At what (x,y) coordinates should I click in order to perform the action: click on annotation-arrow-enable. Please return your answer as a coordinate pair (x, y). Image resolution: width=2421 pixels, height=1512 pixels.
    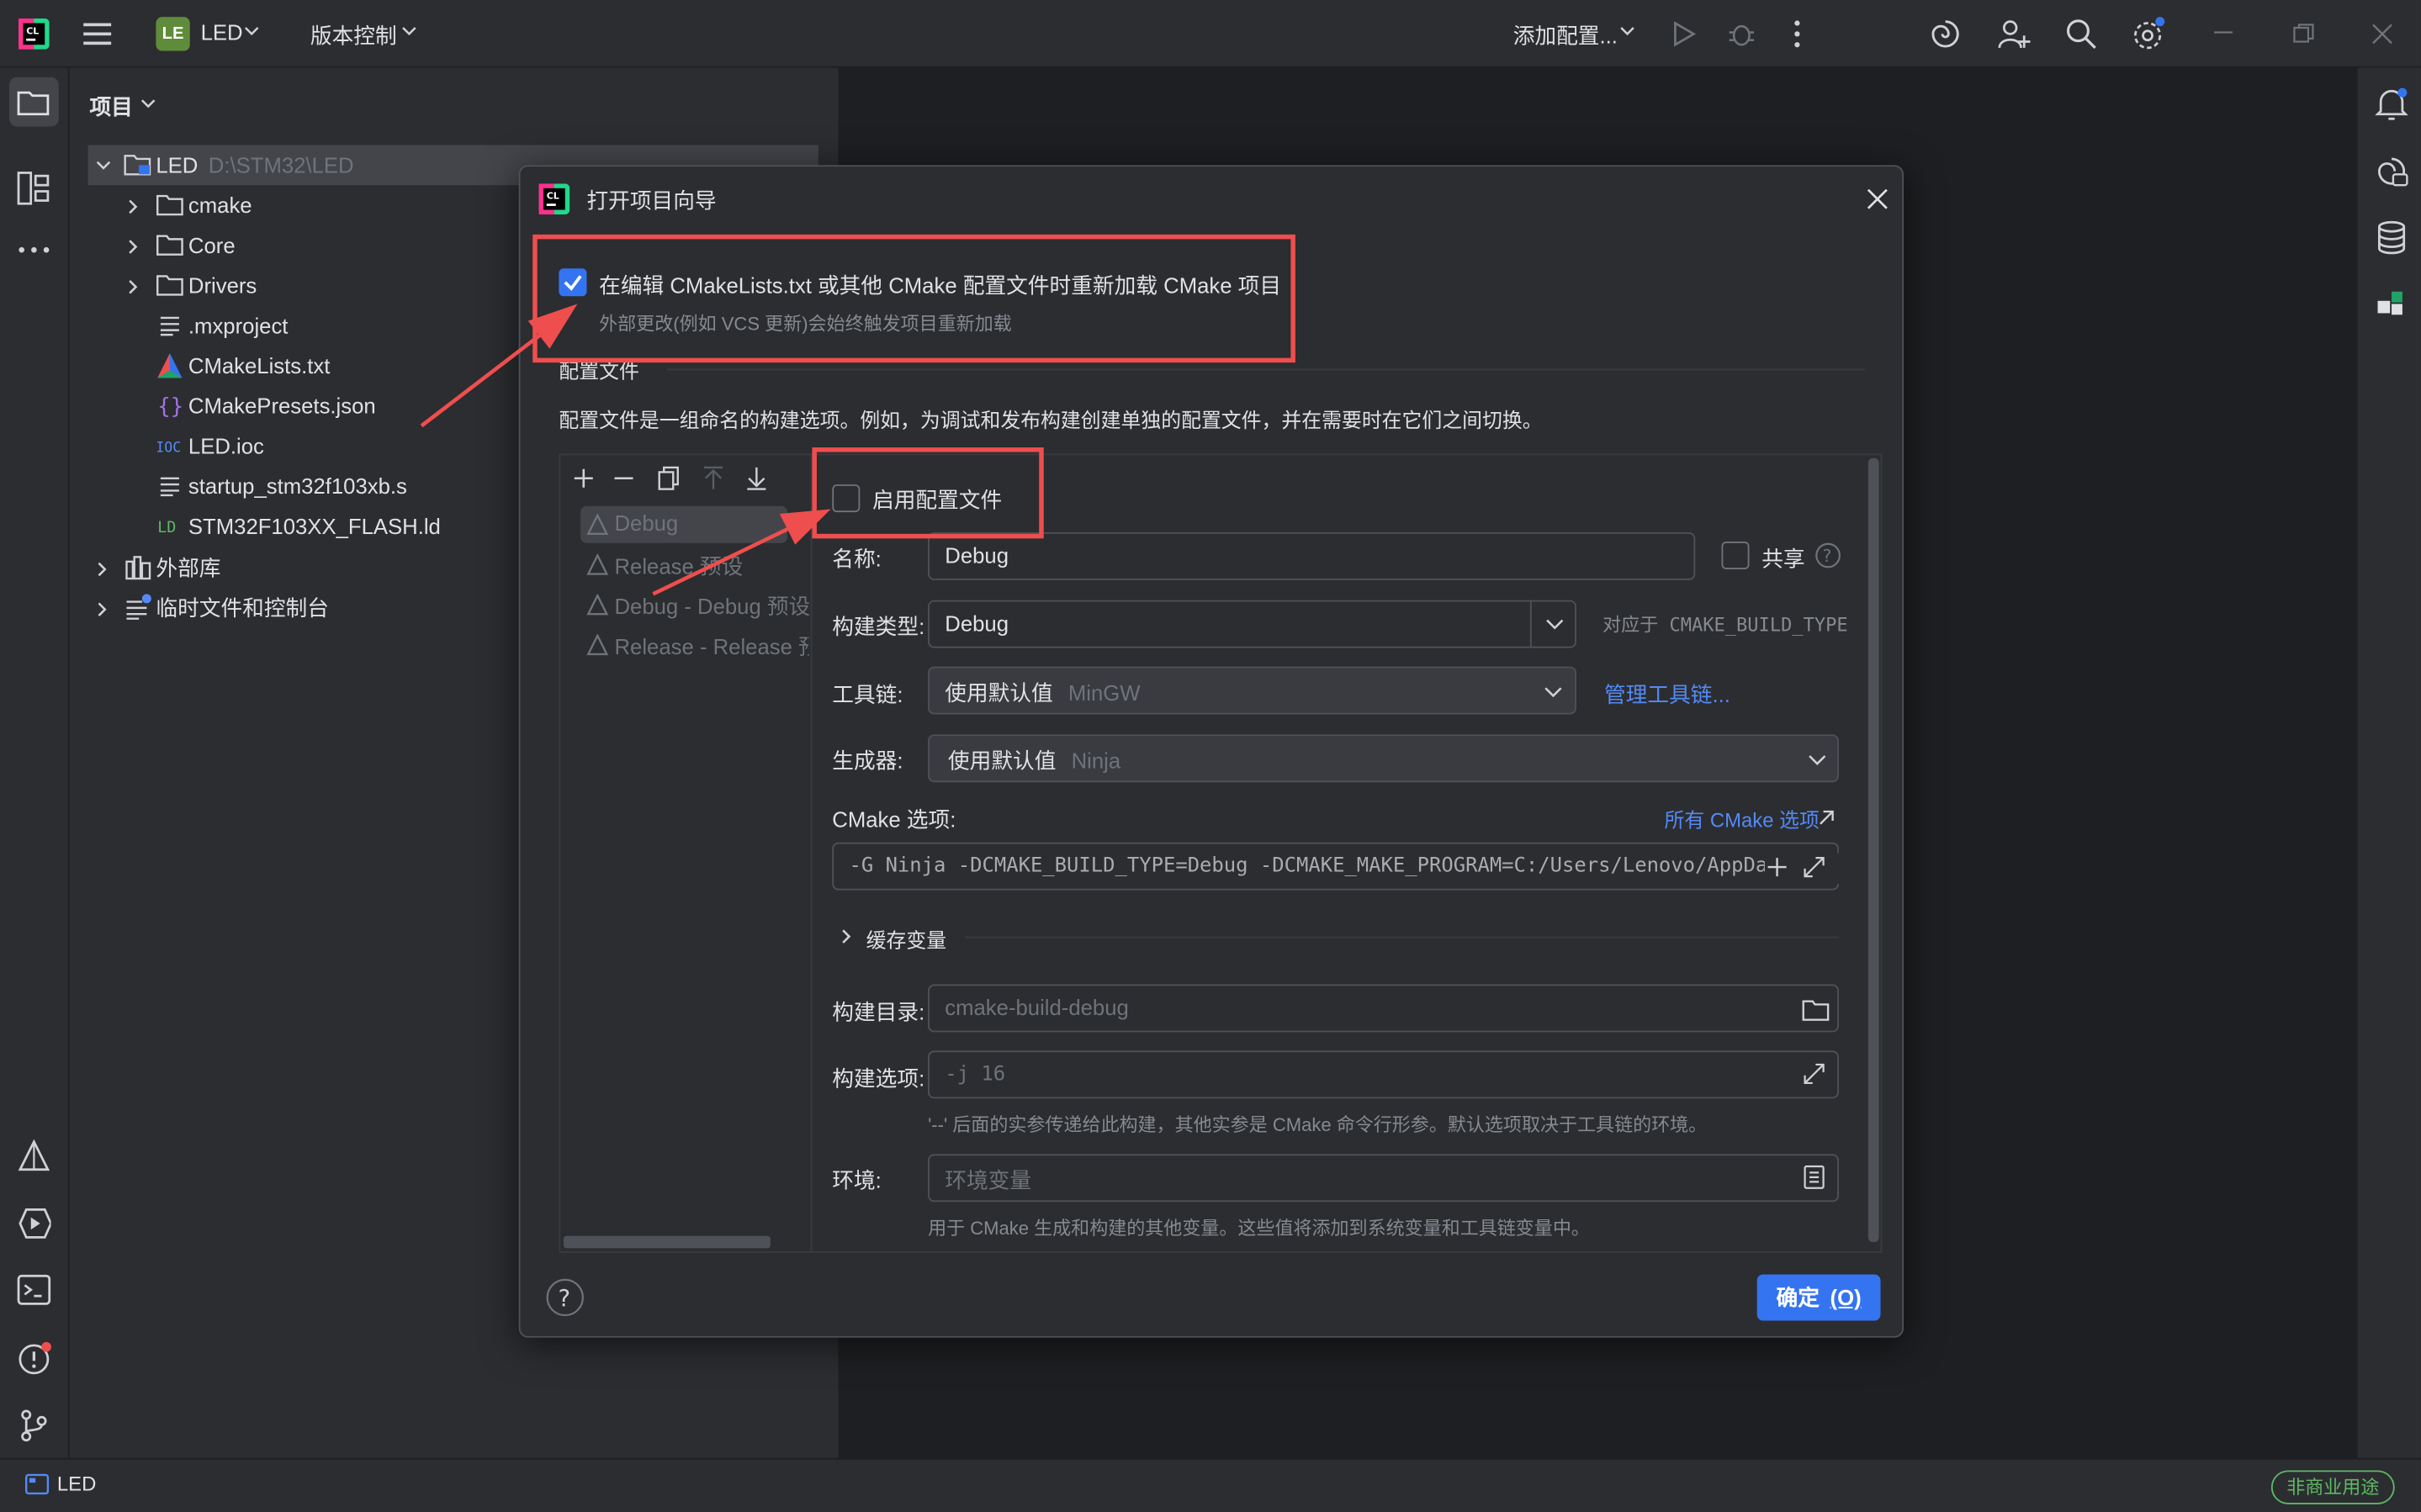
    Looking at the image, I should click on (721, 561).